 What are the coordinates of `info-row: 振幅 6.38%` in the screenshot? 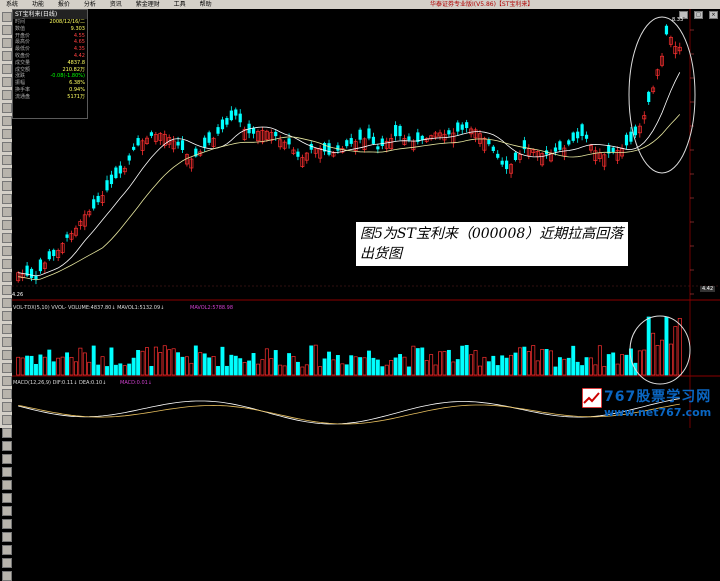 It's located at (50, 83).